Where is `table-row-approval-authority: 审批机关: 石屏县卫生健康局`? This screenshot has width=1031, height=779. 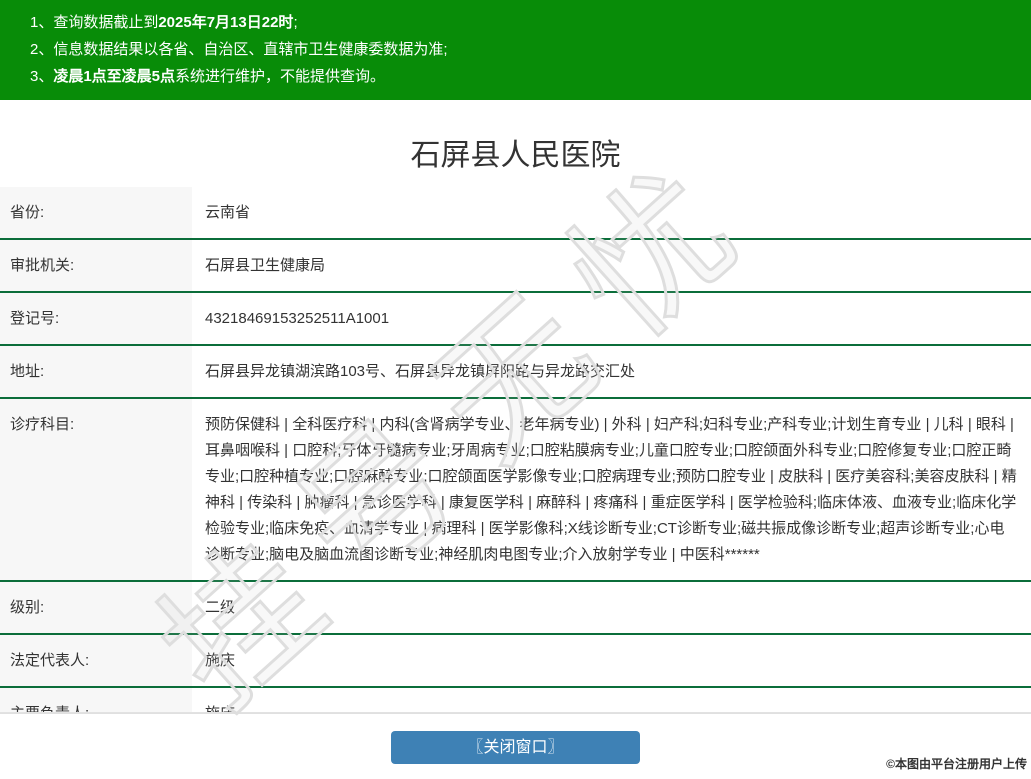
table-row-approval-authority: 审批机关: 石屏县卫生健康局 is located at coordinates (515, 266).